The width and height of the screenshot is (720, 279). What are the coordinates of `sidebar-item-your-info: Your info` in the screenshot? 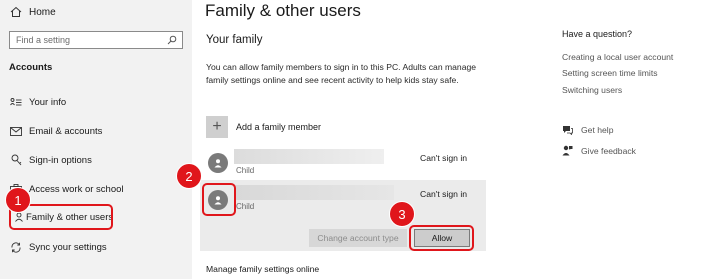 It's located at (37, 102).